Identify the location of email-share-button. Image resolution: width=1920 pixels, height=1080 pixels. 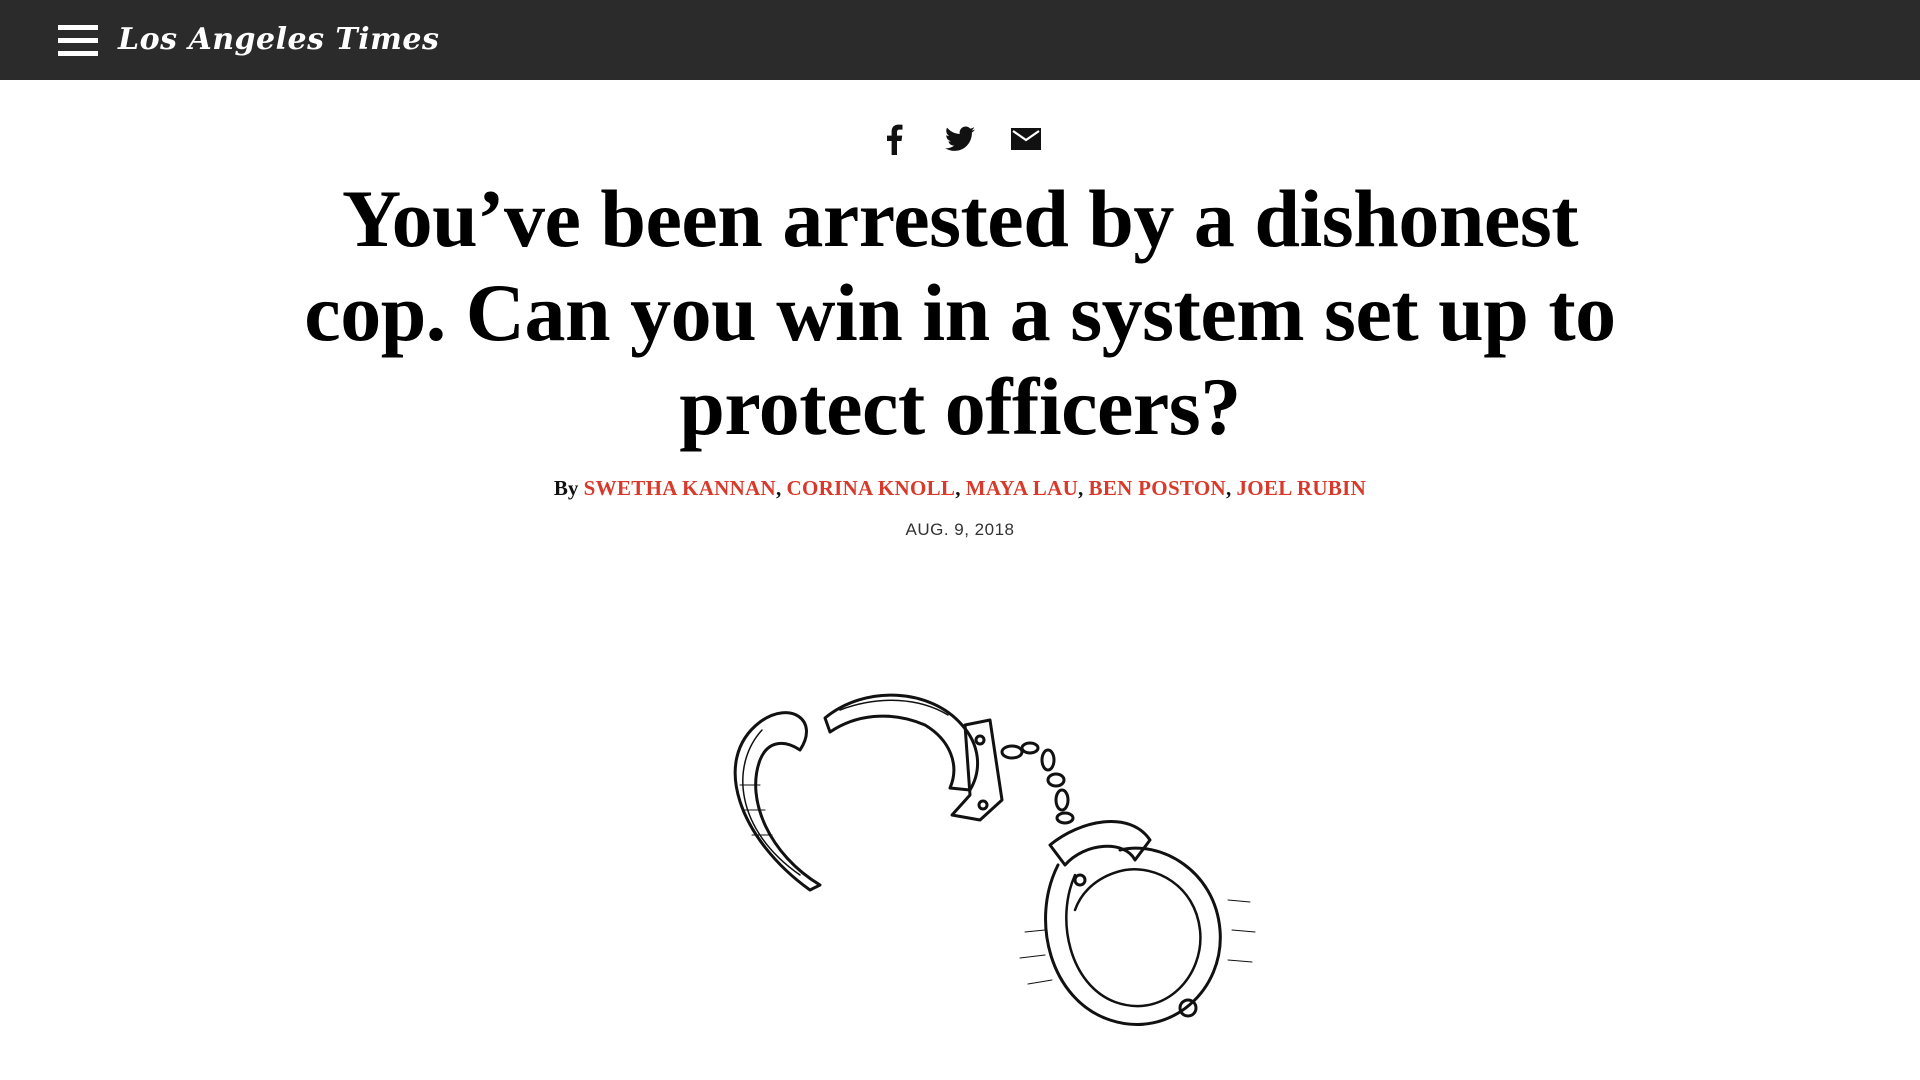
(1026, 139).